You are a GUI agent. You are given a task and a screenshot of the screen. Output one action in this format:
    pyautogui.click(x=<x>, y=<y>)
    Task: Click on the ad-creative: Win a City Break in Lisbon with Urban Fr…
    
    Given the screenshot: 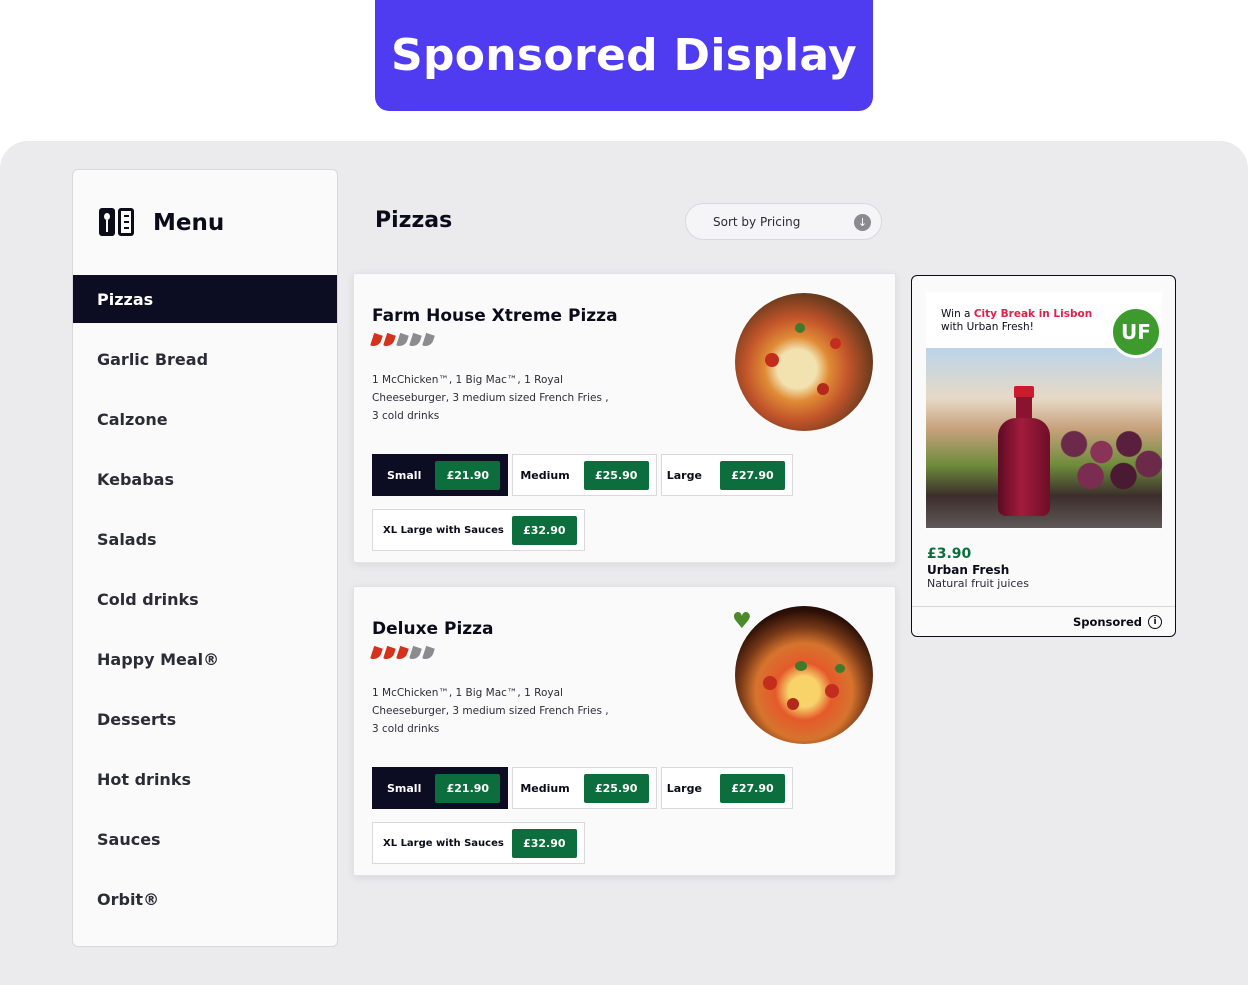 What is the action you would take?
    pyautogui.click(x=1044, y=410)
    